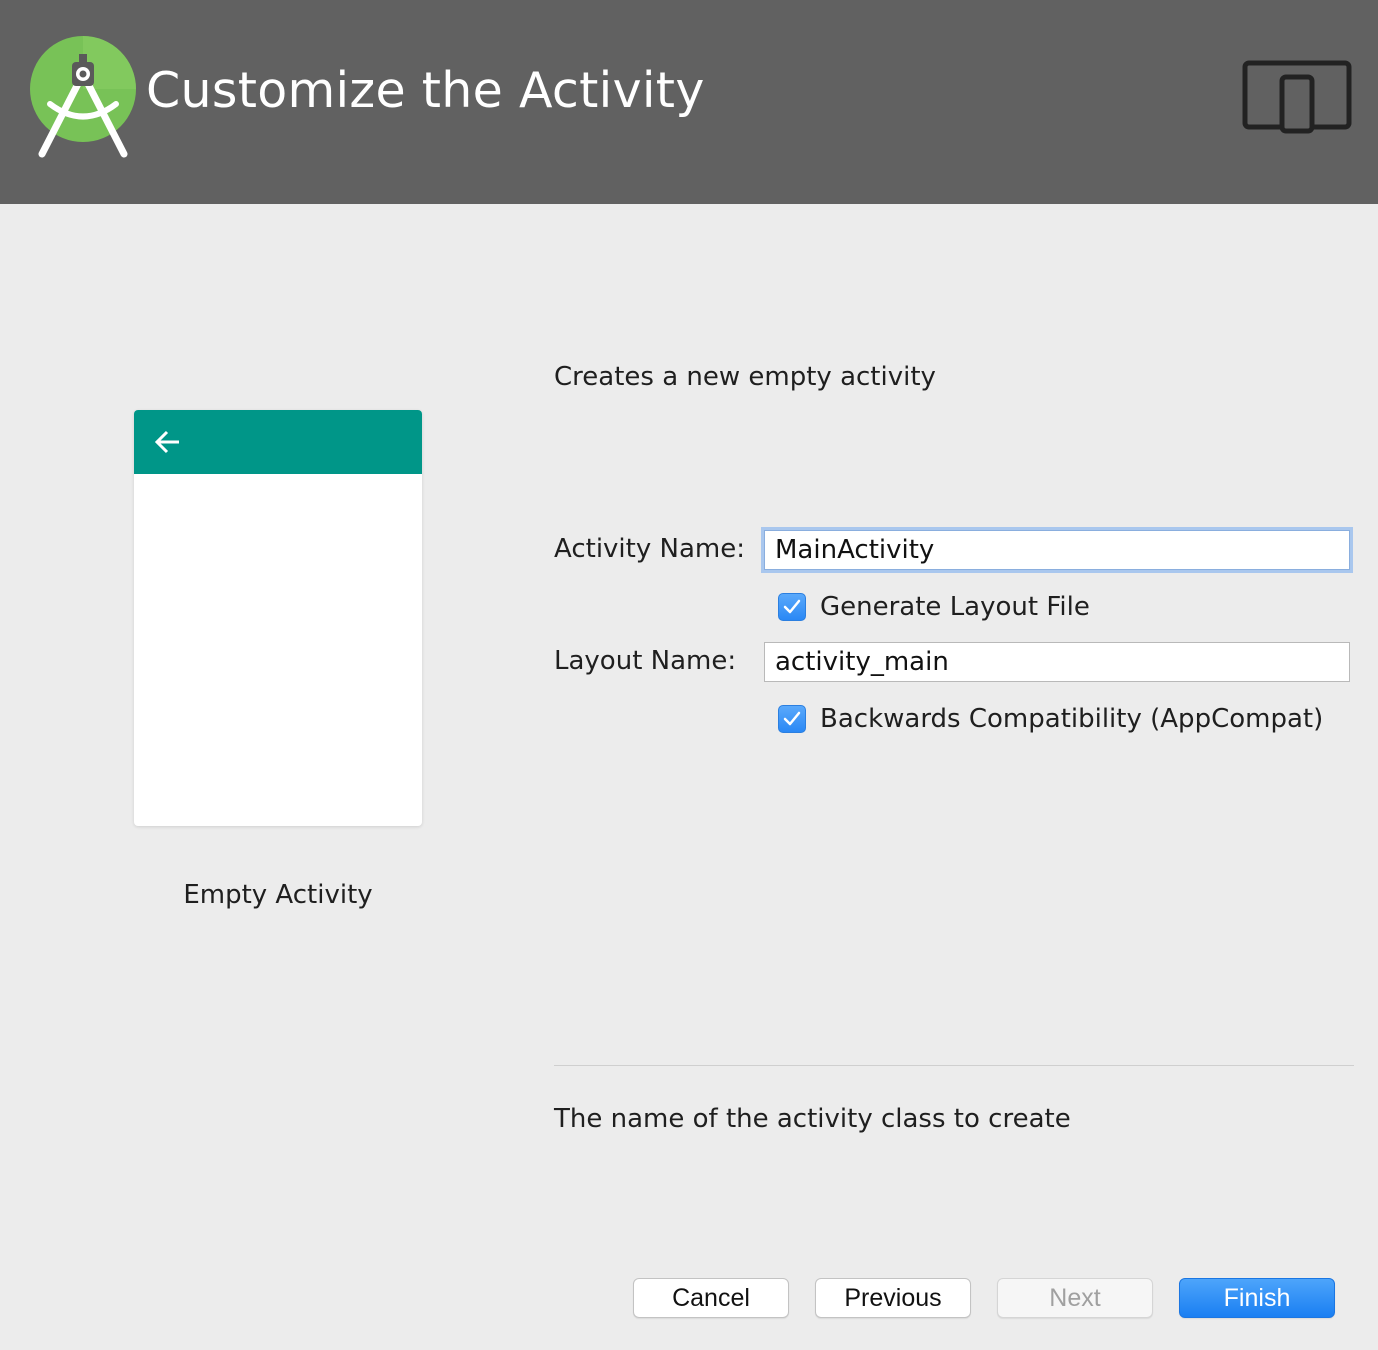 The image size is (1378, 1350). I want to click on finish-button: Finish, so click(1257, 1298).